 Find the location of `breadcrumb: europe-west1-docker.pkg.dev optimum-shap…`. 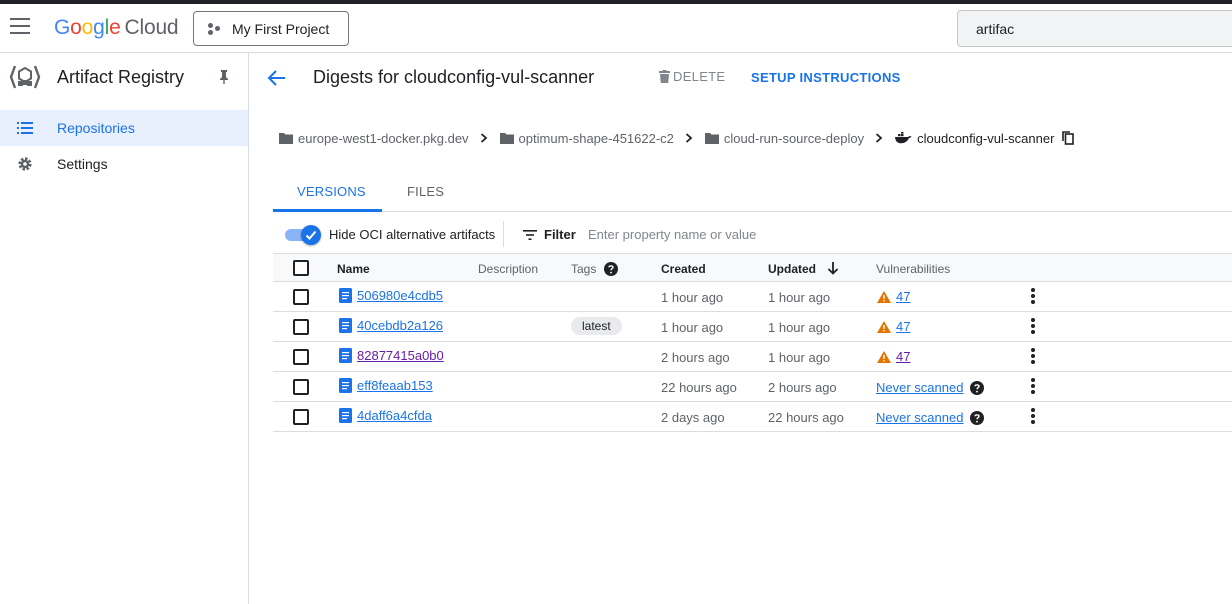

breadcrumb: europe-west1-docker.pkg.dev optimum-shap… is located at coordinates (677, 138).